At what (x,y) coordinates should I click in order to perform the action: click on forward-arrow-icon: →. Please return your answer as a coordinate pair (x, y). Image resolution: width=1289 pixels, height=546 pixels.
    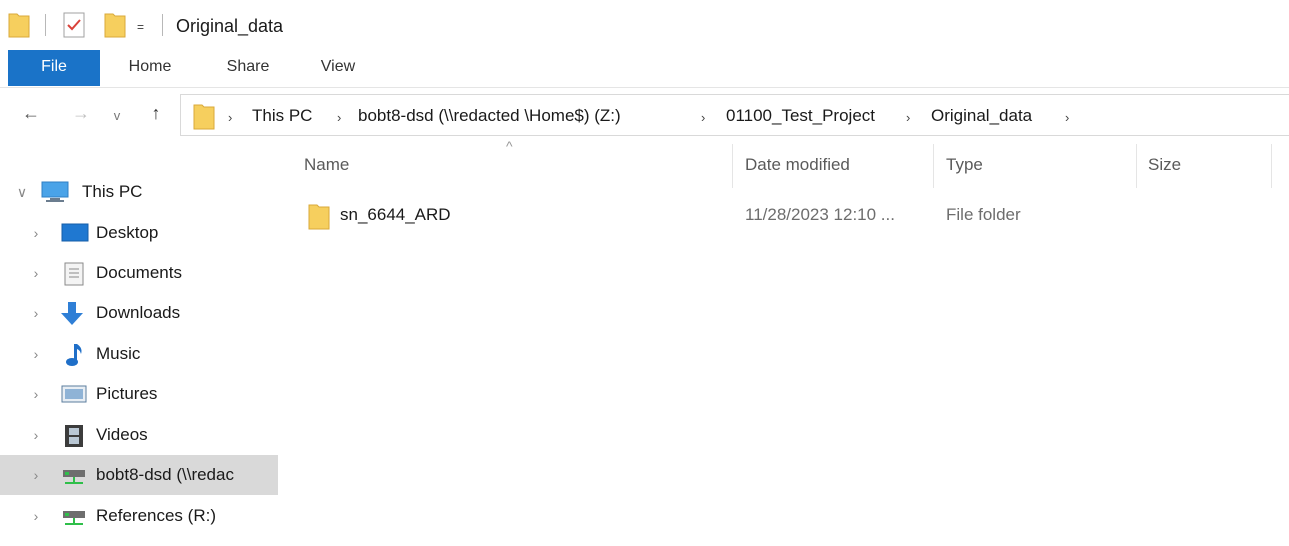
    Looking at the image, I should click on (81, 113).